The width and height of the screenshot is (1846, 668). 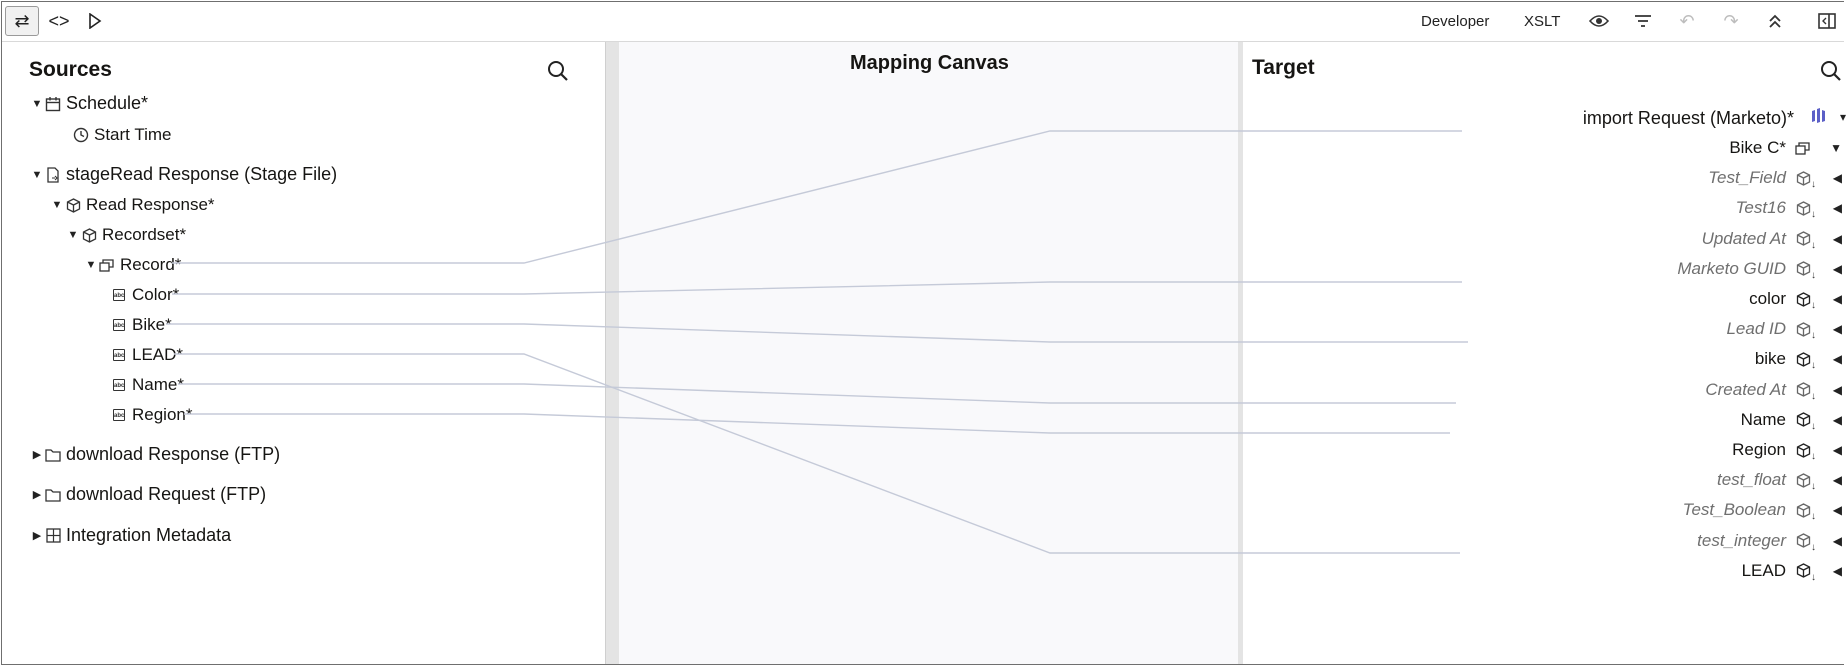 What do you see at coordinates (1643, 21) in the screenshot?
I see `filter-icon` at bounding box center [1643, 21].